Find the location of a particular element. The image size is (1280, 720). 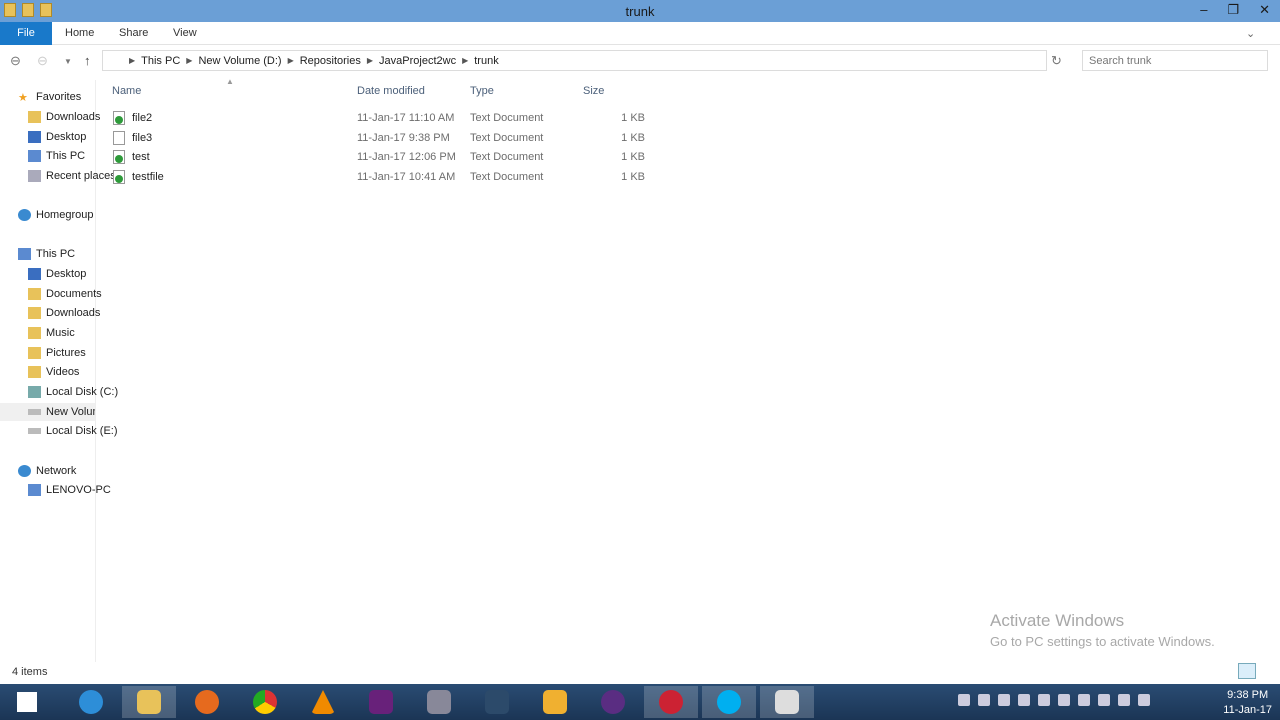

file-row-file3: file3 11-Jan-17 9:38 PM Text Document 1 KB is located at coordinates (380, 138).